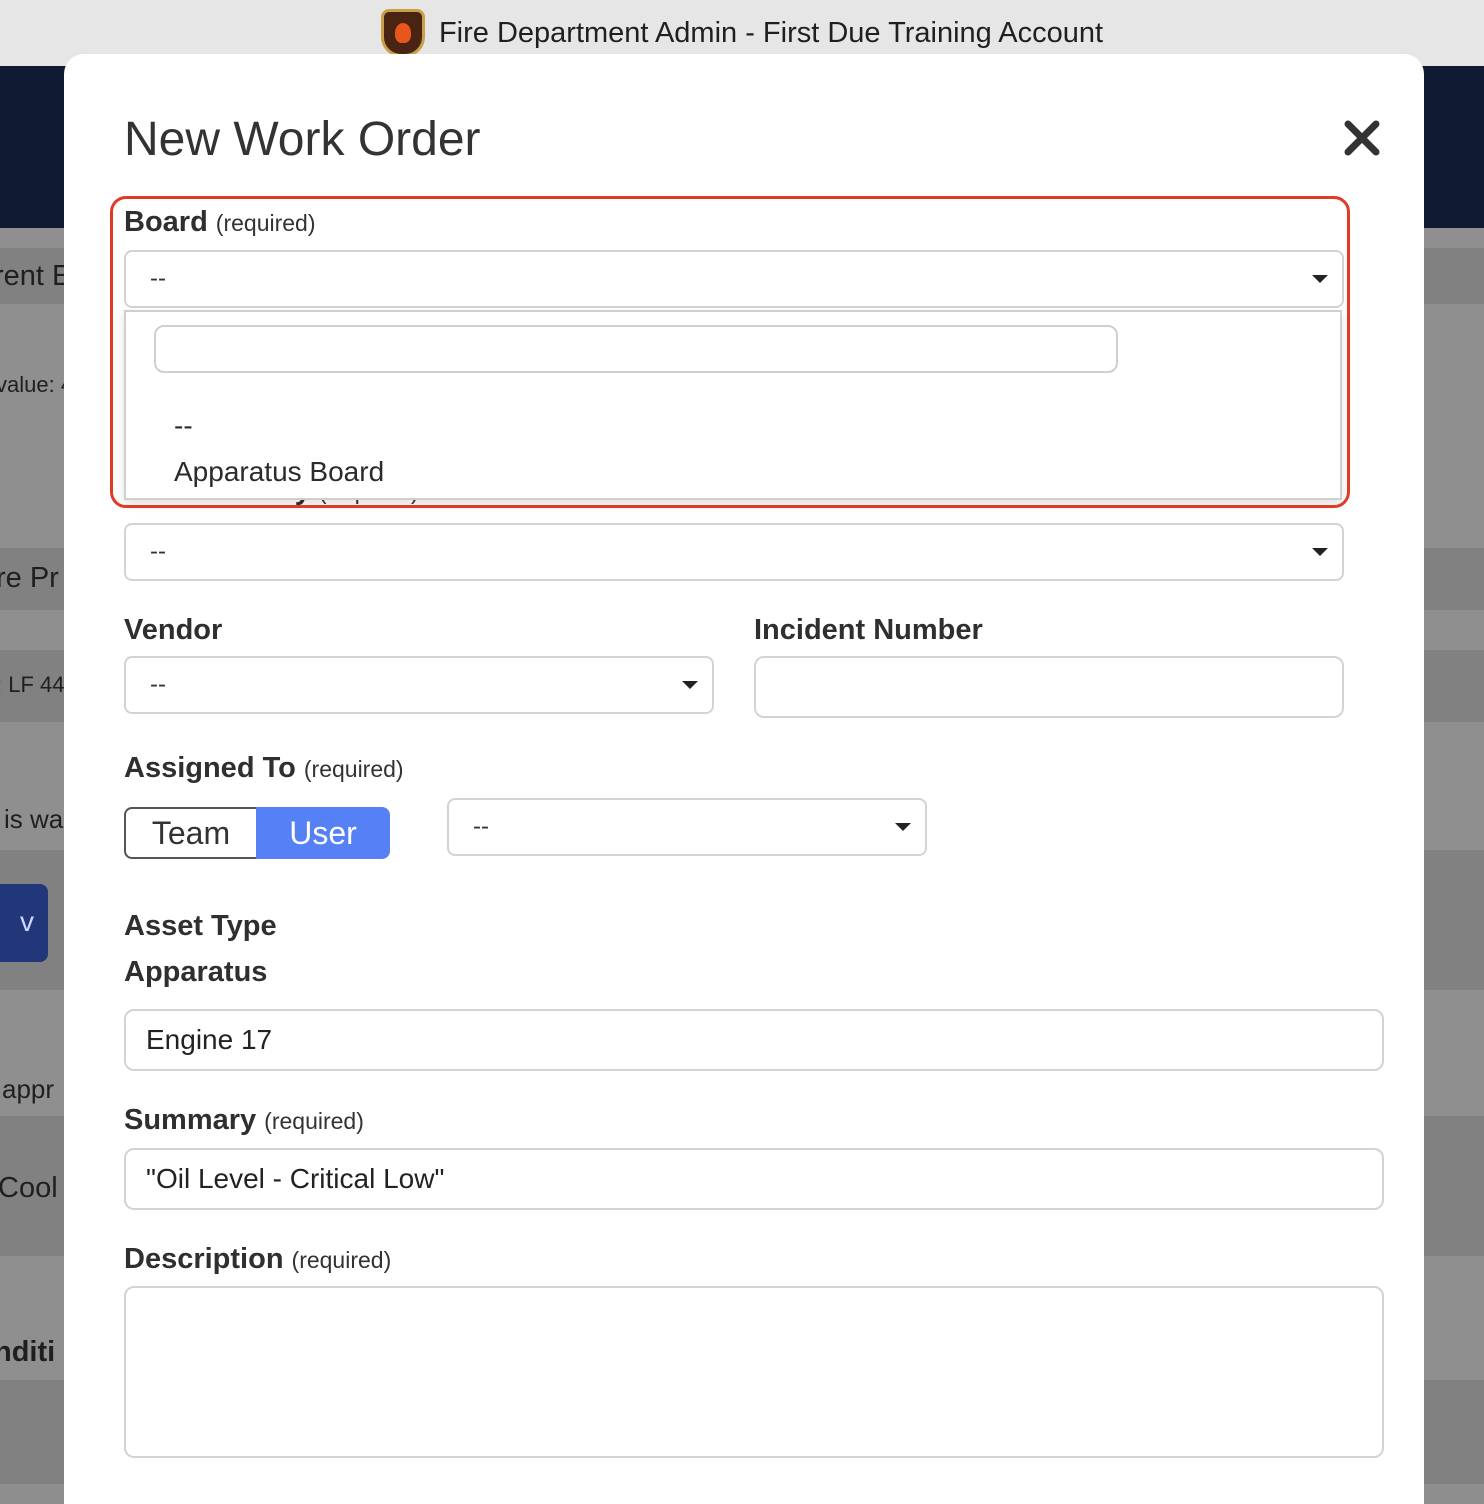 This screenshot has height=1504, width=1484. I want to click on team-toggle-button: Team, so click(190, 833).